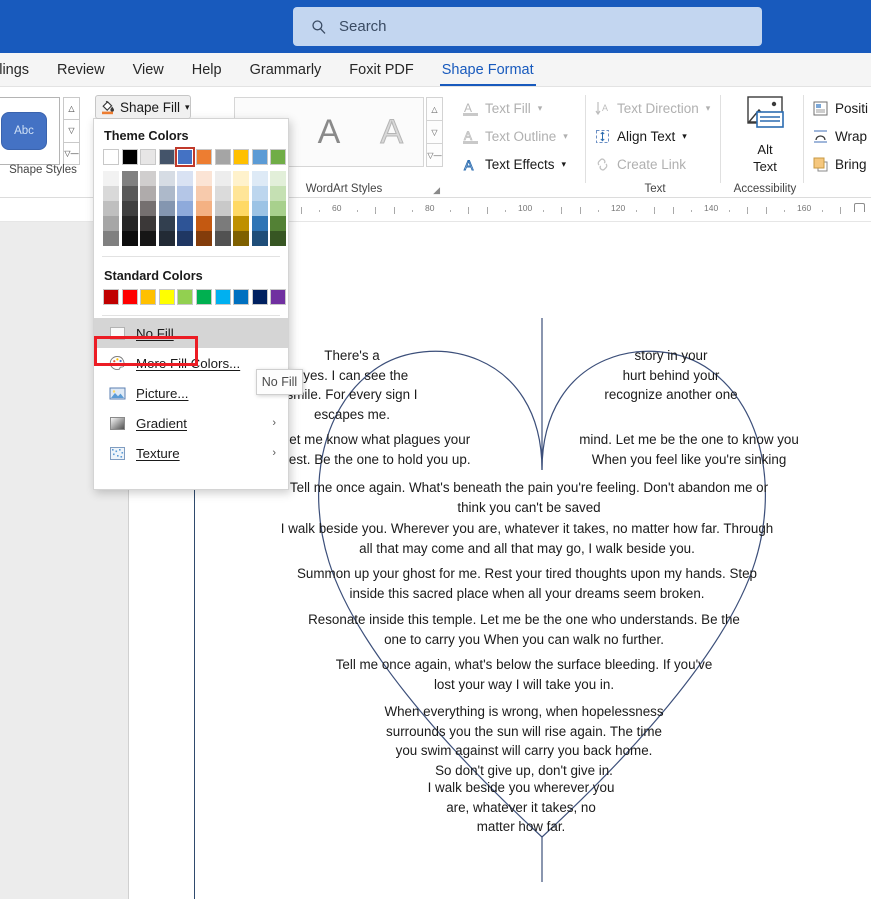 The image size is (871, 899). What do you see at coordinates (21, 70) in the screenshot?
I see `tab-mailings: ilings` at bounding box center [21, 70].